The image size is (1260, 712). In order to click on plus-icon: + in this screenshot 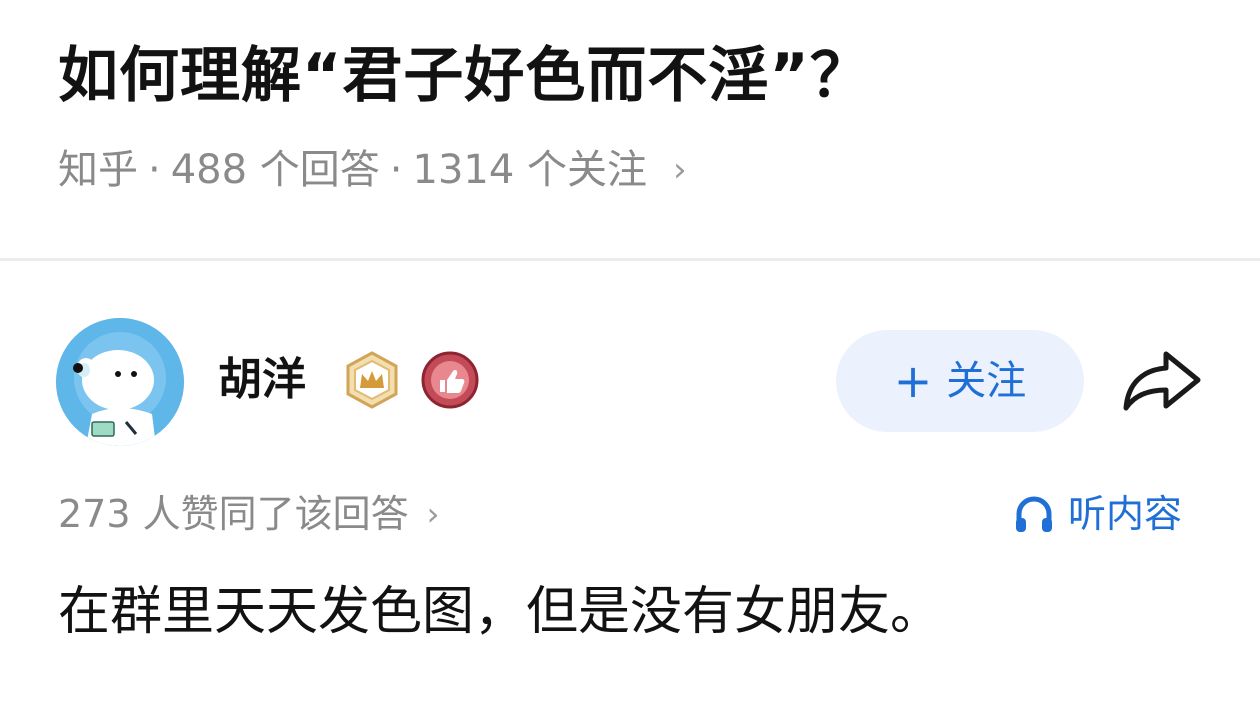, I will do `click(913, 381)`.